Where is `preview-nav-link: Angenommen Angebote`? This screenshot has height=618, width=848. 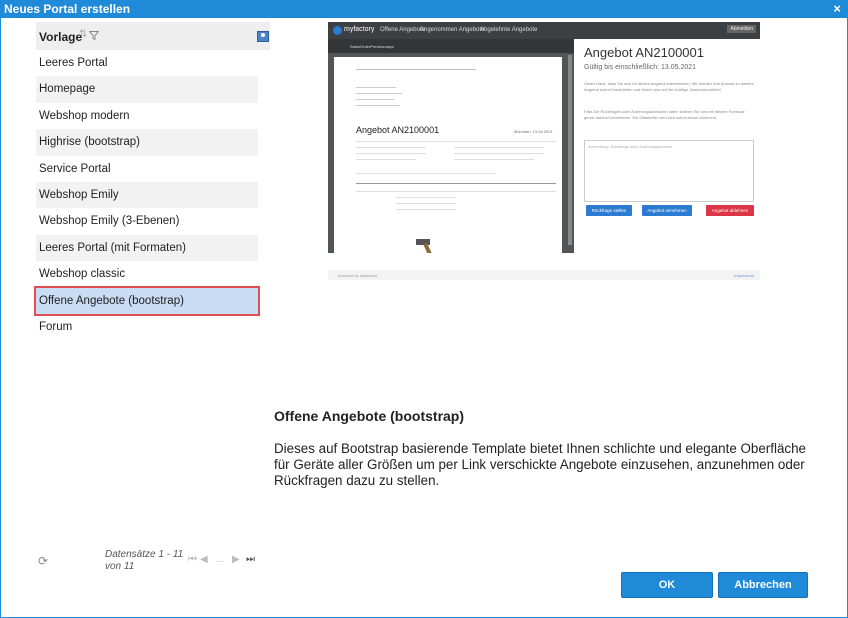 preview-nav-link: Angenommen Angebote is located at coordinates (452, 30).